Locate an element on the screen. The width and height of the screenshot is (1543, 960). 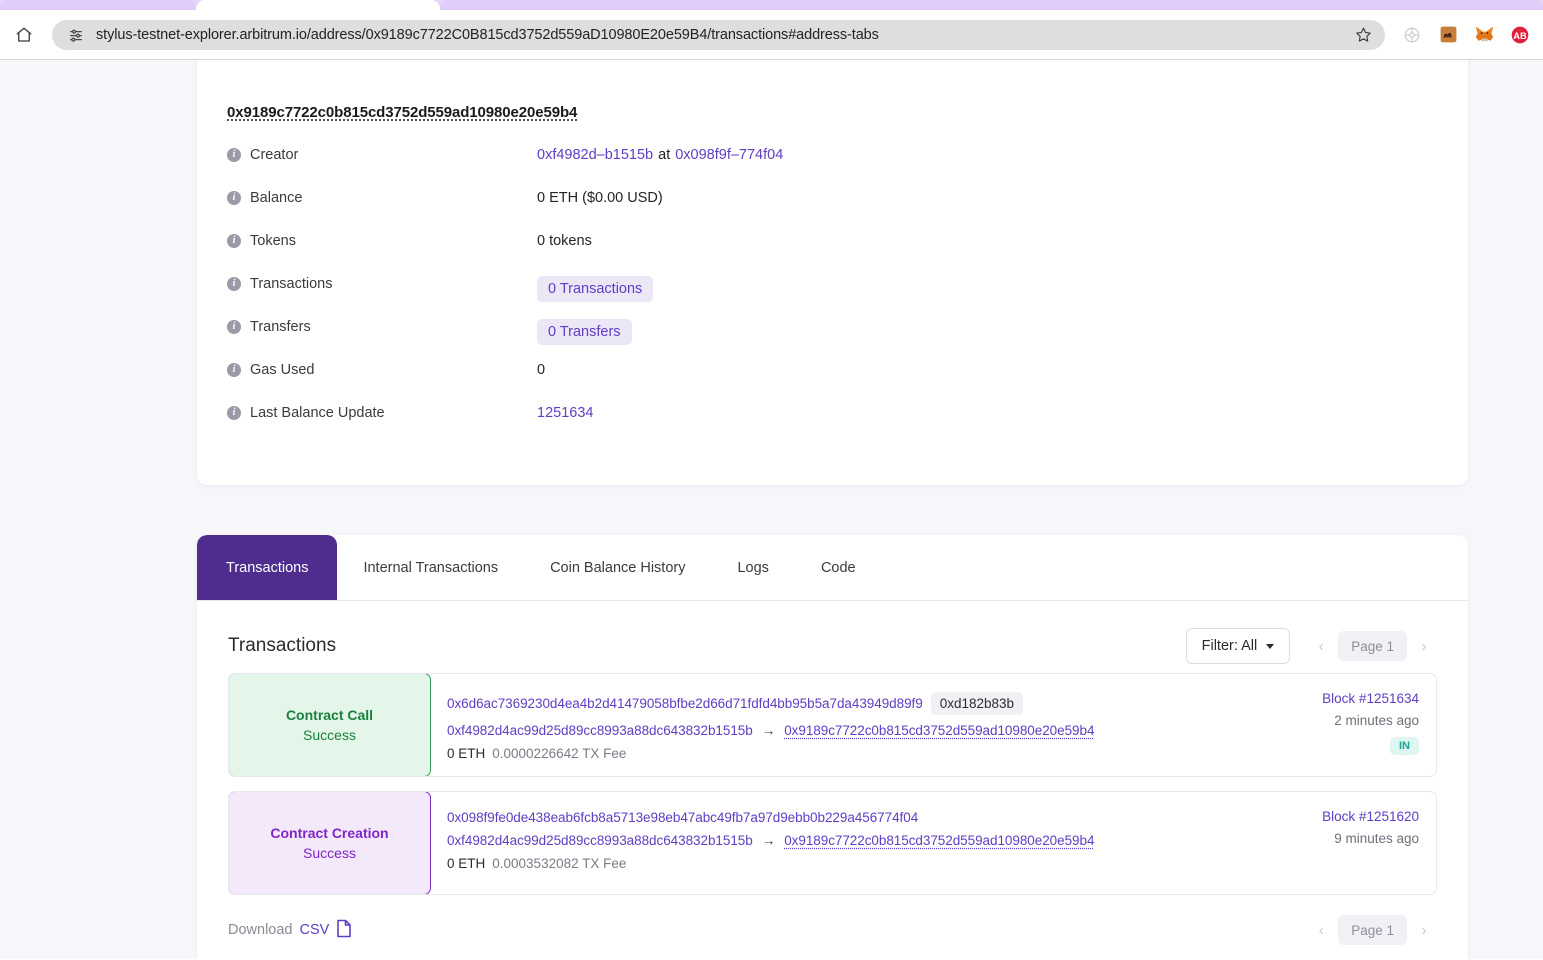
transactions-count-pill: 0 Transactions is located at coordinates (595, 289).